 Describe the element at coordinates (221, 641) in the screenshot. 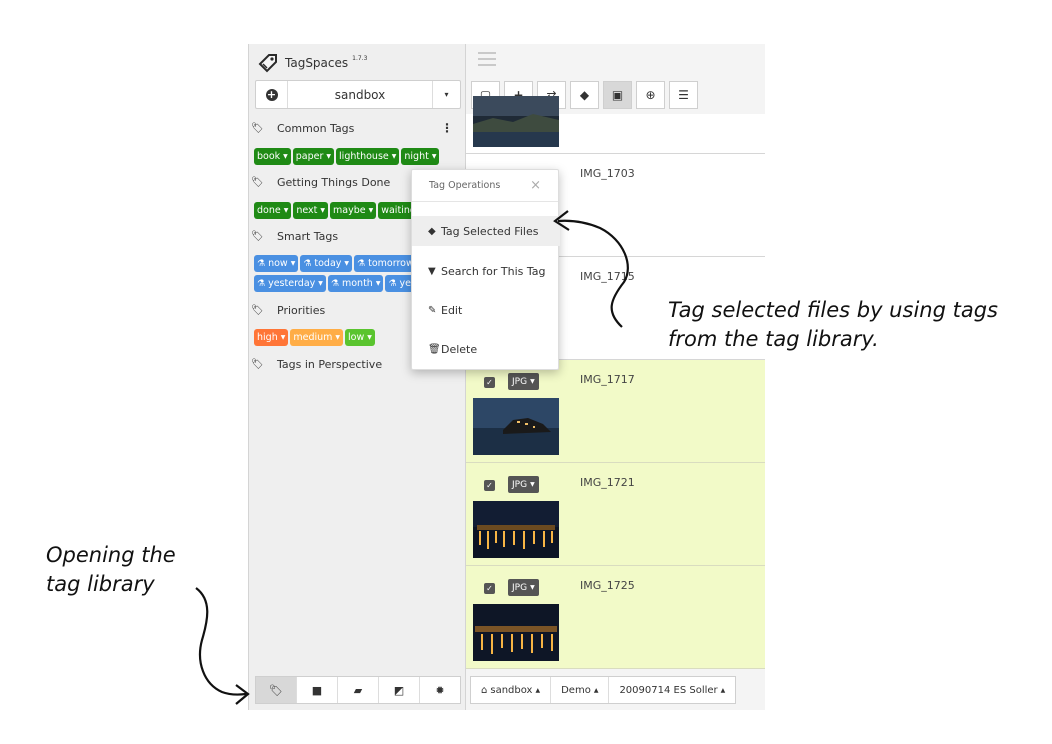

I see `arrow-to-tag-library` at that location.